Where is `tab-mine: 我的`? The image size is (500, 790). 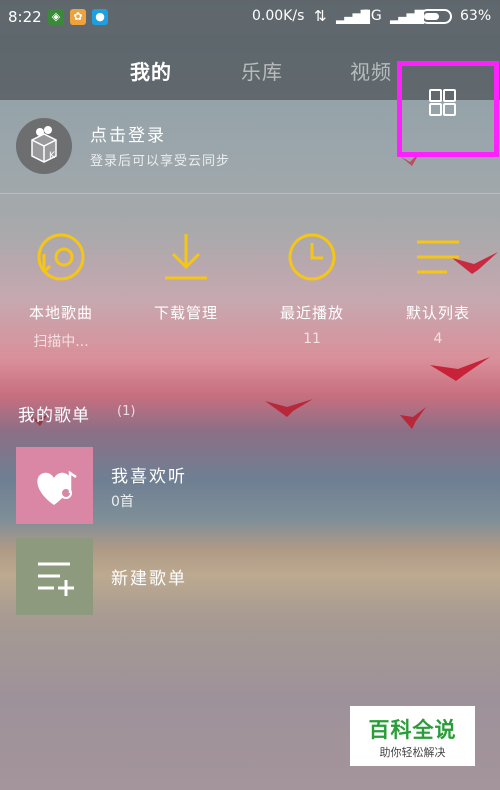 tab-mine: 我的 is located at coordinates (151, 70).